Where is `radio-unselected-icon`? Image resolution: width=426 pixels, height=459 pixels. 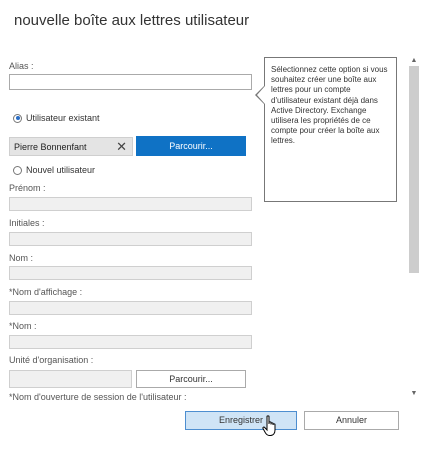 radio-unselected-icon is located at coordinates (17, 170).